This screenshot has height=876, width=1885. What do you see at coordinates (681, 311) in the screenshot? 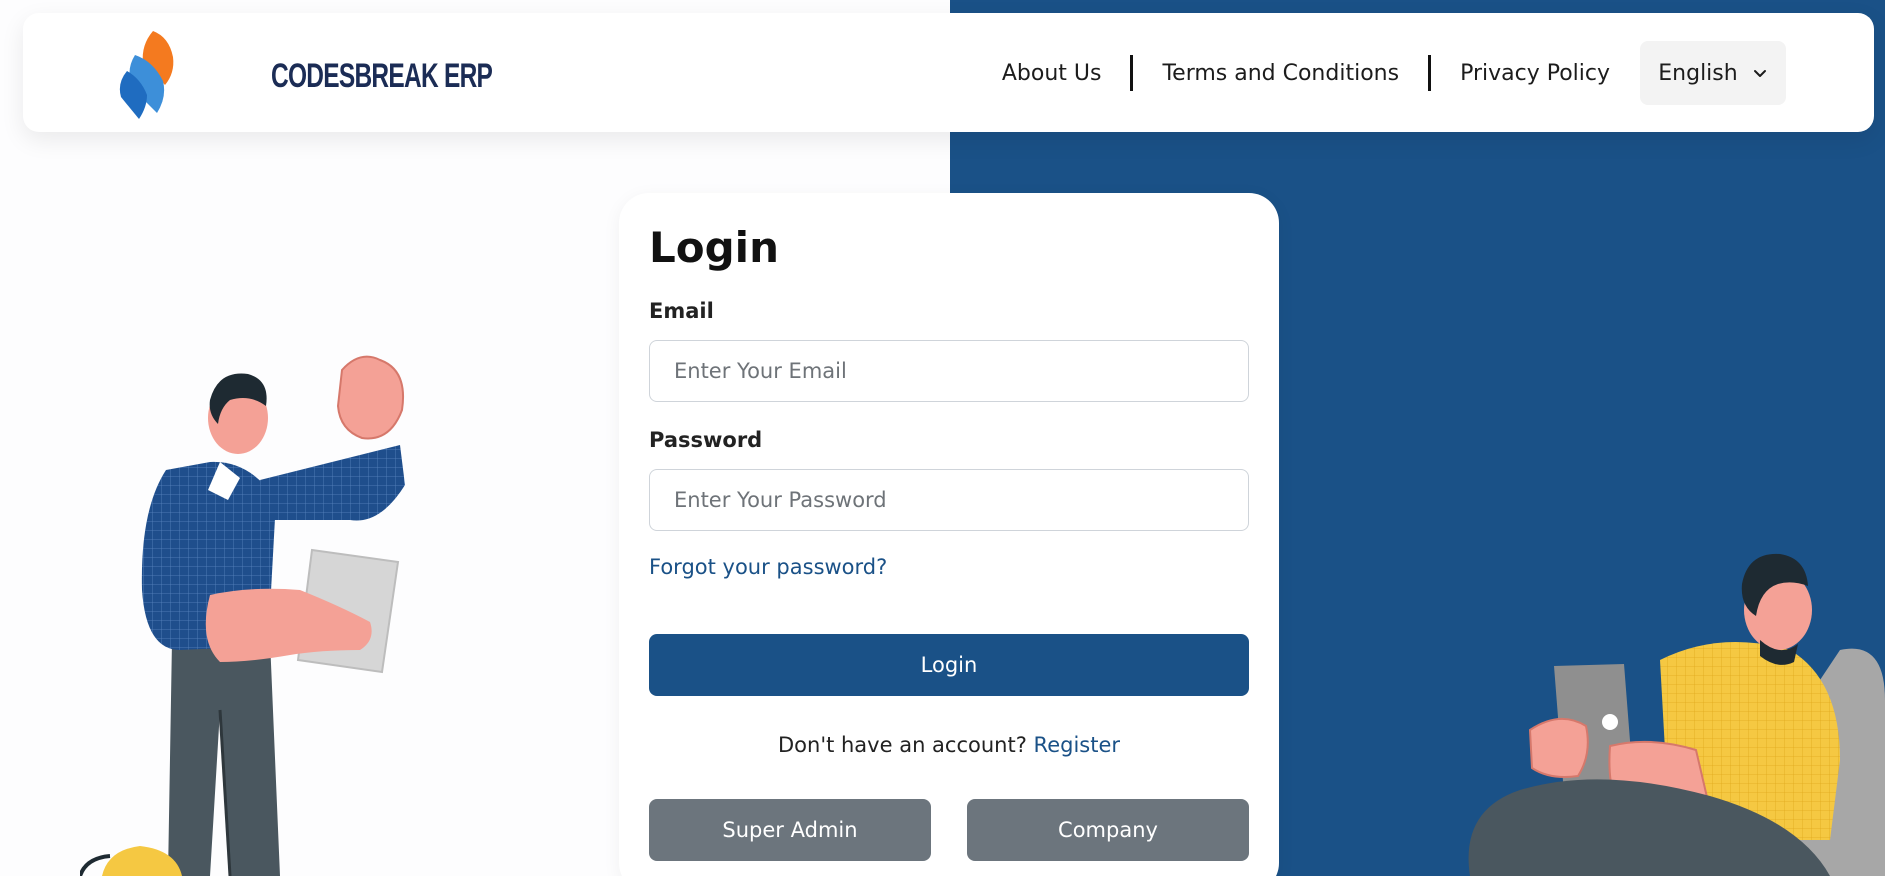
I see `email-label: Email` at bounding box center [681, 311].